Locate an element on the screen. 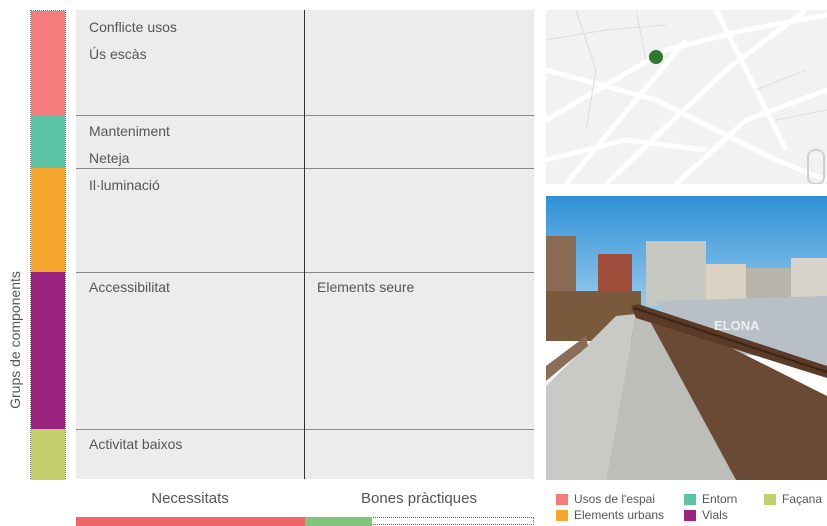 Image resolution: width=827 pixels, height=526 pixels. legend-label-entorn: Entorn is located at coordinates (720, 499).